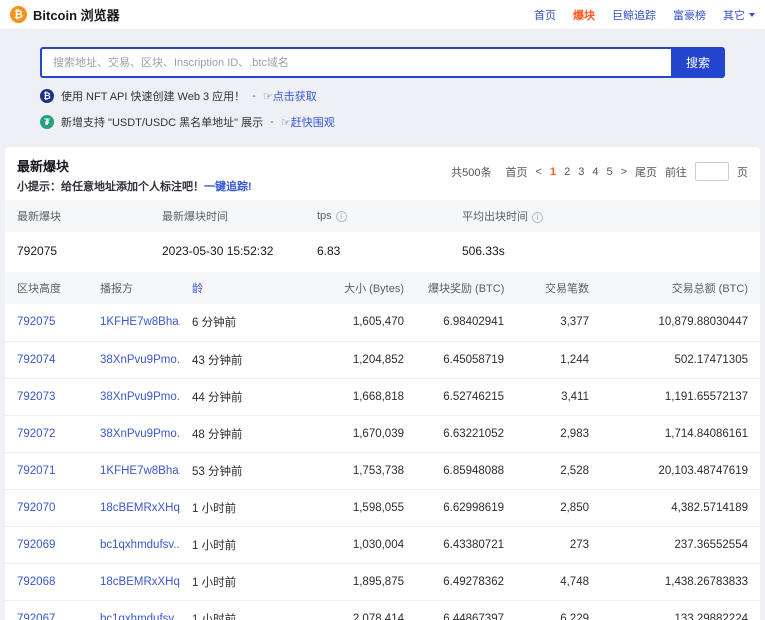 This screenshot has height=620, width=765. Describe the element at coordinates (698, 62) in the screenshot. I see `search-button: 搜索` at that location.